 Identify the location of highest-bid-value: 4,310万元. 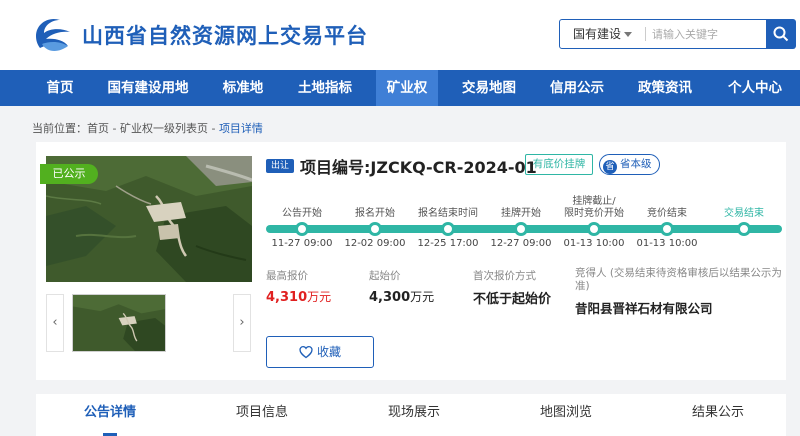
(298, 296).